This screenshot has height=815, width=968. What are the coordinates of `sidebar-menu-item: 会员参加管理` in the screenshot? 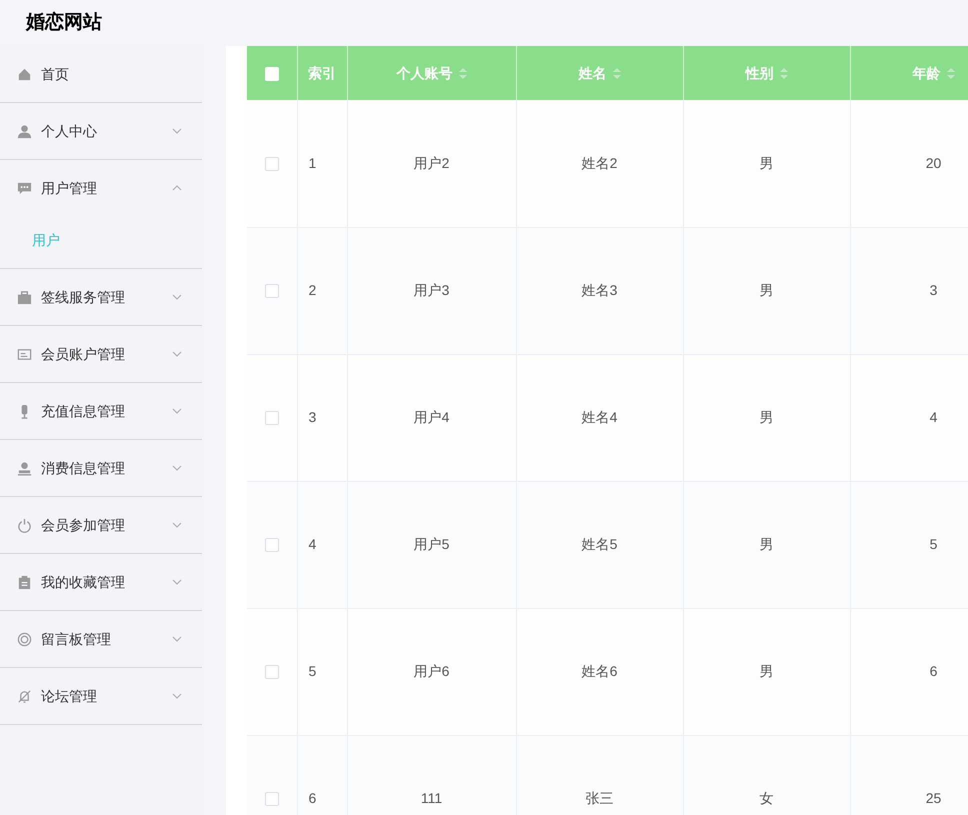 It's located at (101, 525).